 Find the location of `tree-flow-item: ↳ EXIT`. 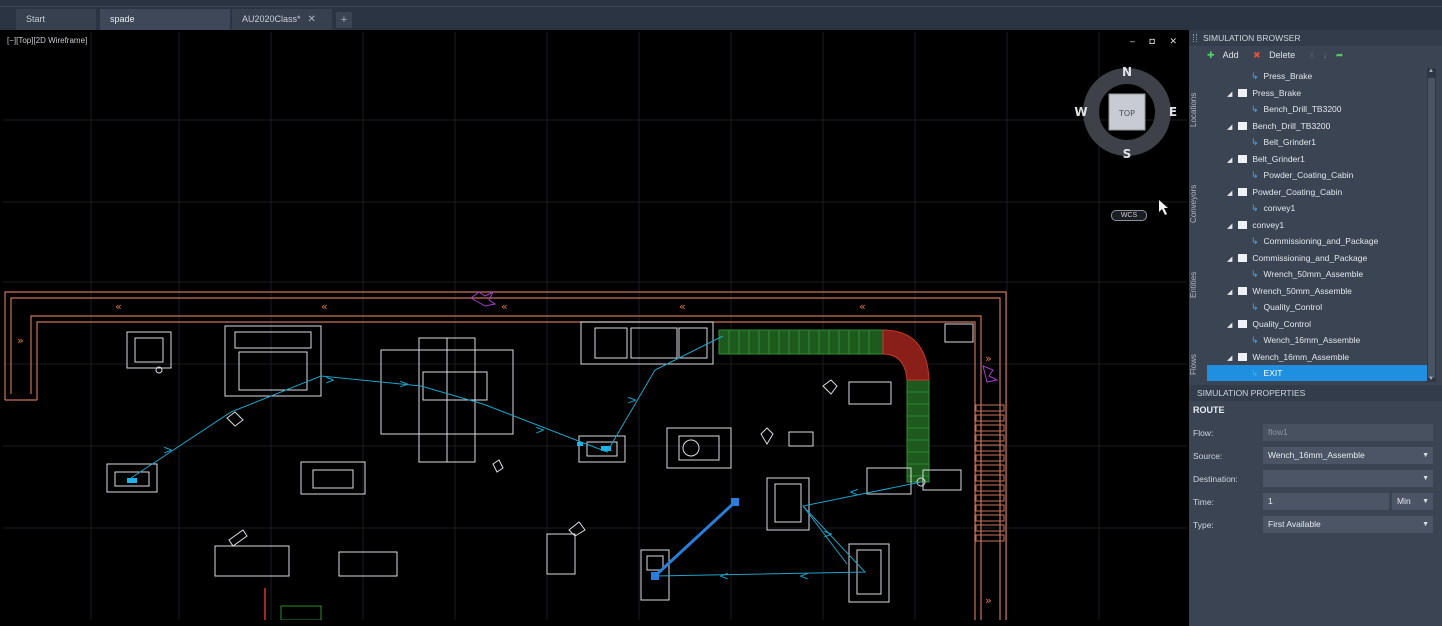

tree-flow-item: ↳ EXIT is located at coordinates (1317, 373).